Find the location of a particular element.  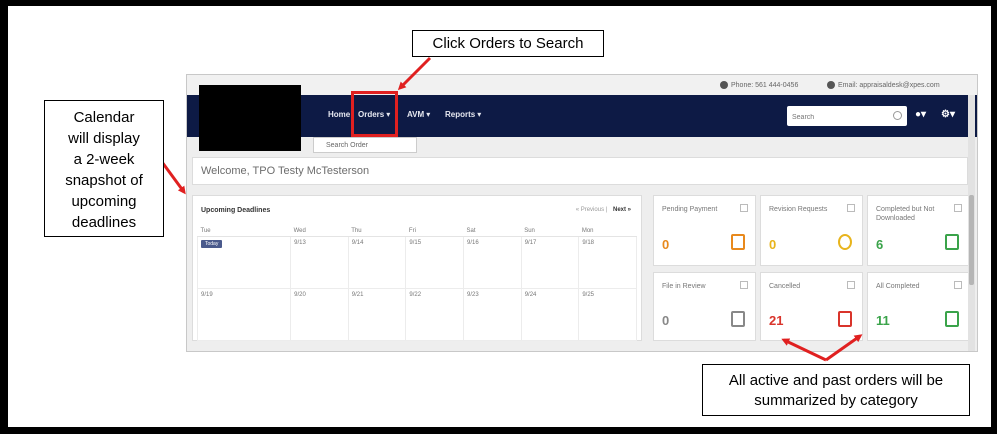

callout-calendar-line: will display is located at coordinates (104, 138).